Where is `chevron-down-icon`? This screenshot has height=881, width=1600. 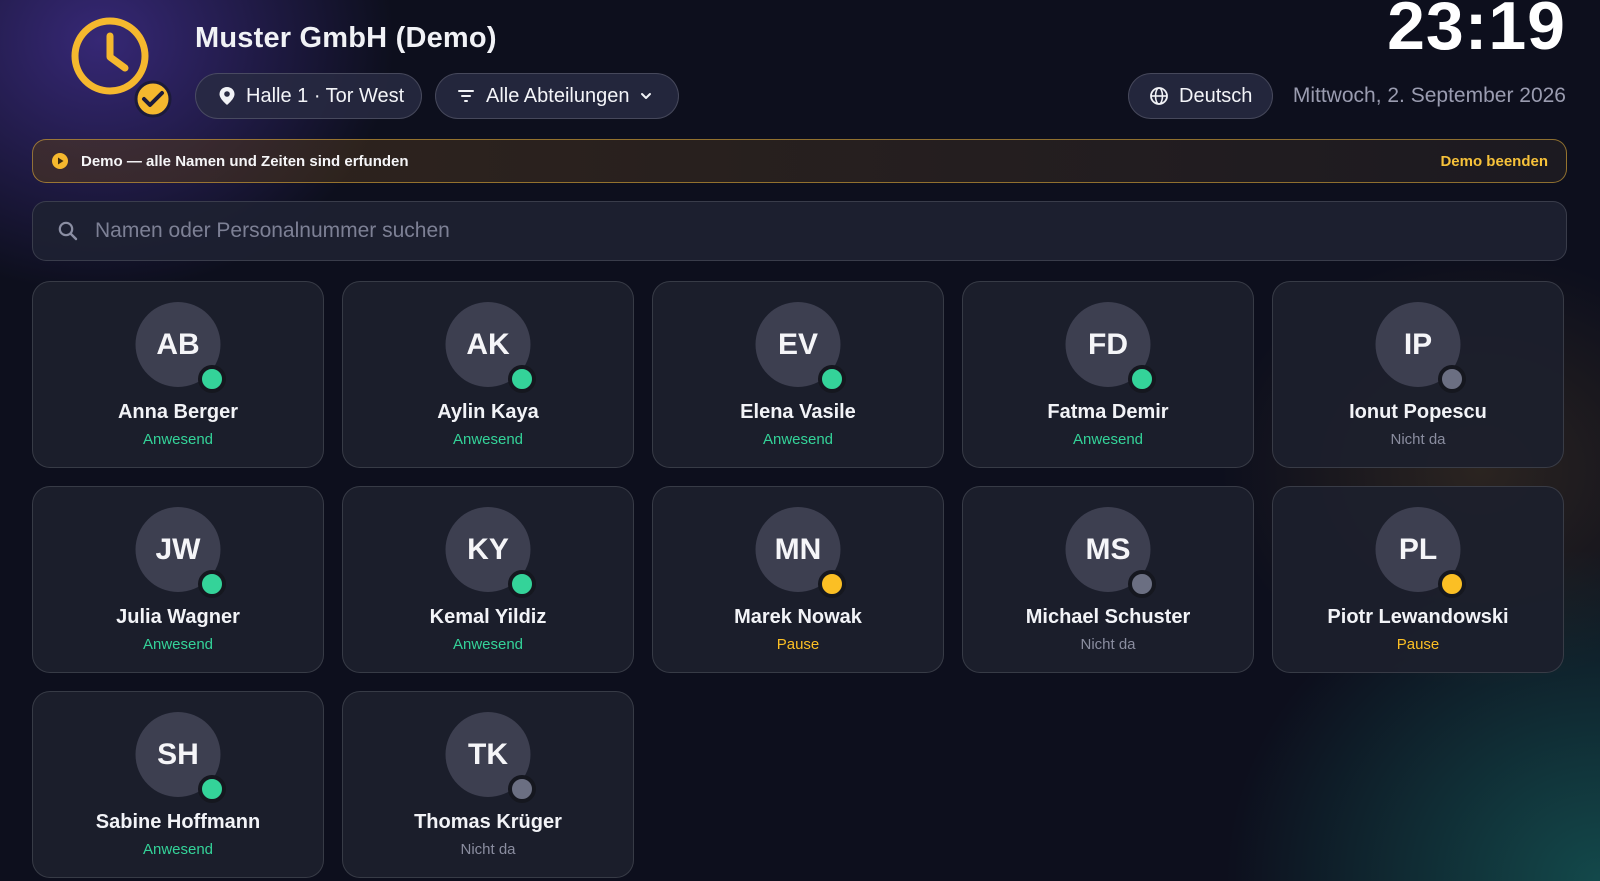
chevron-down-icon is located at coordinates (646, 96).